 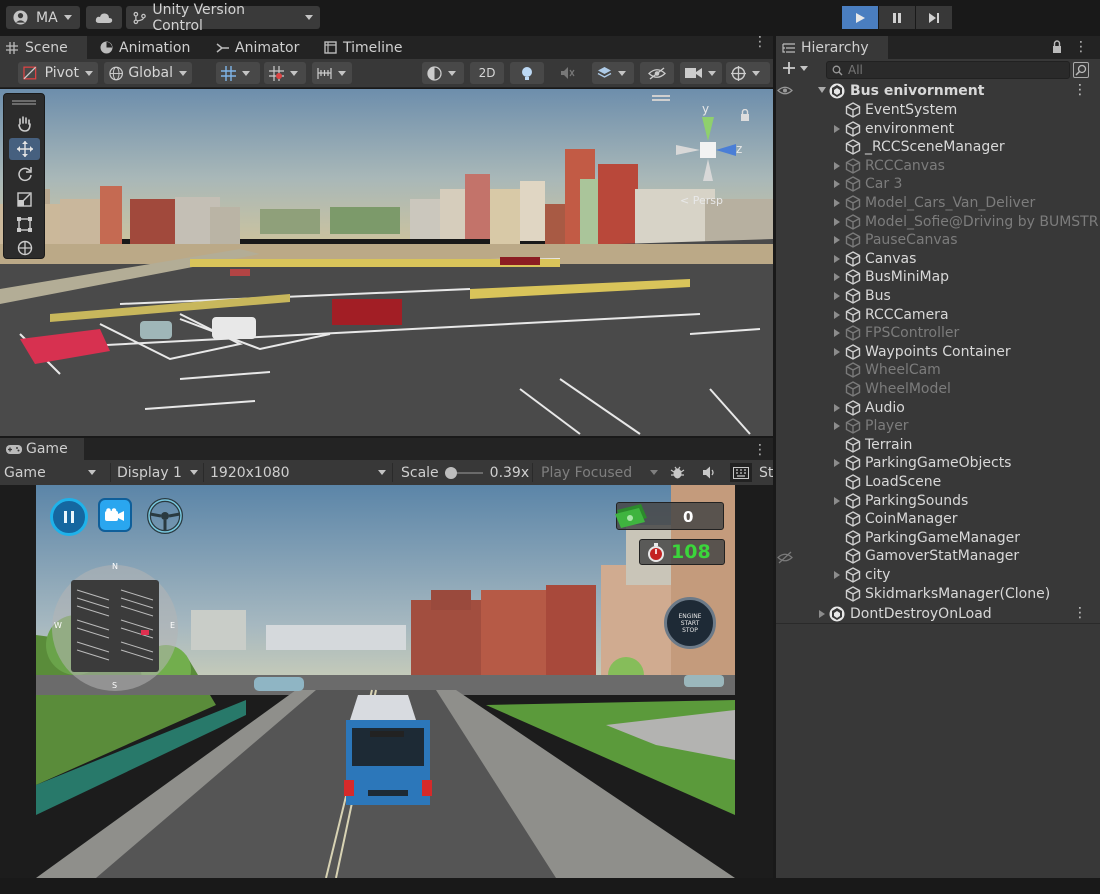 What do you see at coordinates (69, 517) in the screenshot?
I see `pause-game-button` at bounding box center [69, 517].